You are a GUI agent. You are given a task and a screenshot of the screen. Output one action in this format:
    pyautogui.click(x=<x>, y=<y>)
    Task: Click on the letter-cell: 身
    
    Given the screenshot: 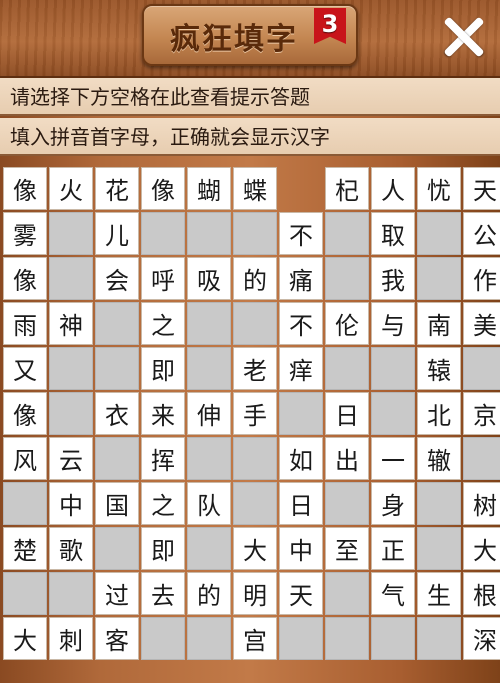 What is the action you would take?
    pyautogui.click(x=393, y=503)
    